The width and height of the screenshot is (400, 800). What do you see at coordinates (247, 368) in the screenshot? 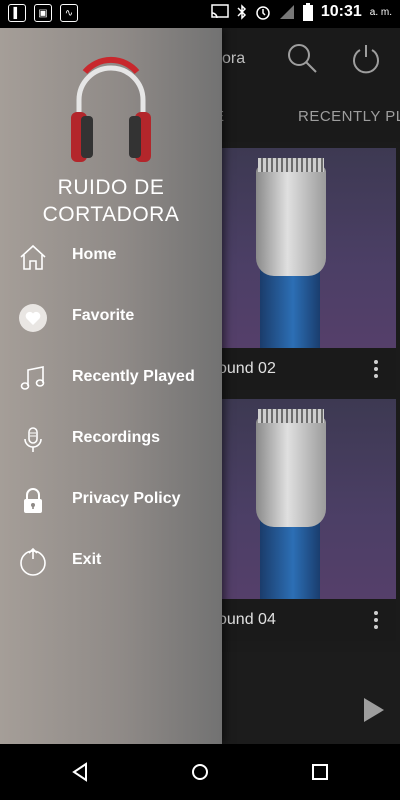
I see `card-label: ound 02` at bounding box center [247, 368].